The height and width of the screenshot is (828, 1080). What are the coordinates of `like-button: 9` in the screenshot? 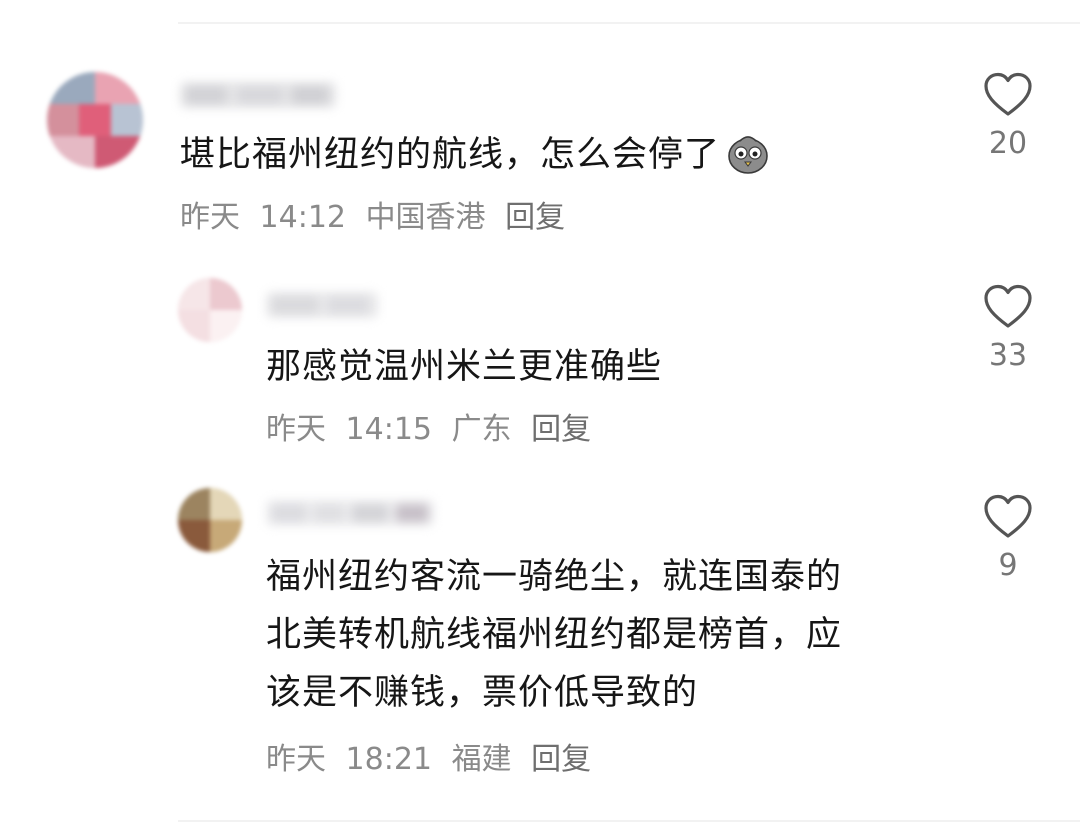 It's located at (1008, 540).